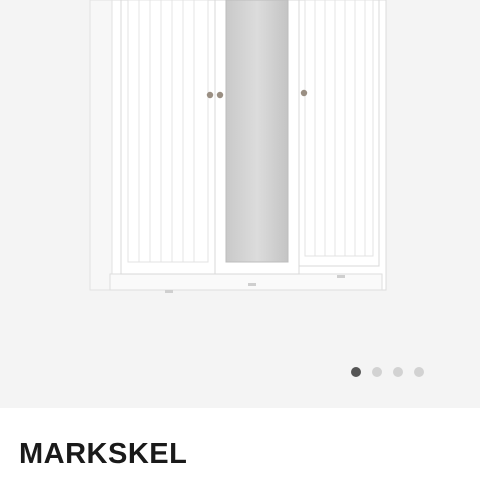 The height and width of the screenshot is (480, 480). What do you see at coordinates (257, 137) in the screenshot?
I see `mirror-door` at bounding box center [257, 137].